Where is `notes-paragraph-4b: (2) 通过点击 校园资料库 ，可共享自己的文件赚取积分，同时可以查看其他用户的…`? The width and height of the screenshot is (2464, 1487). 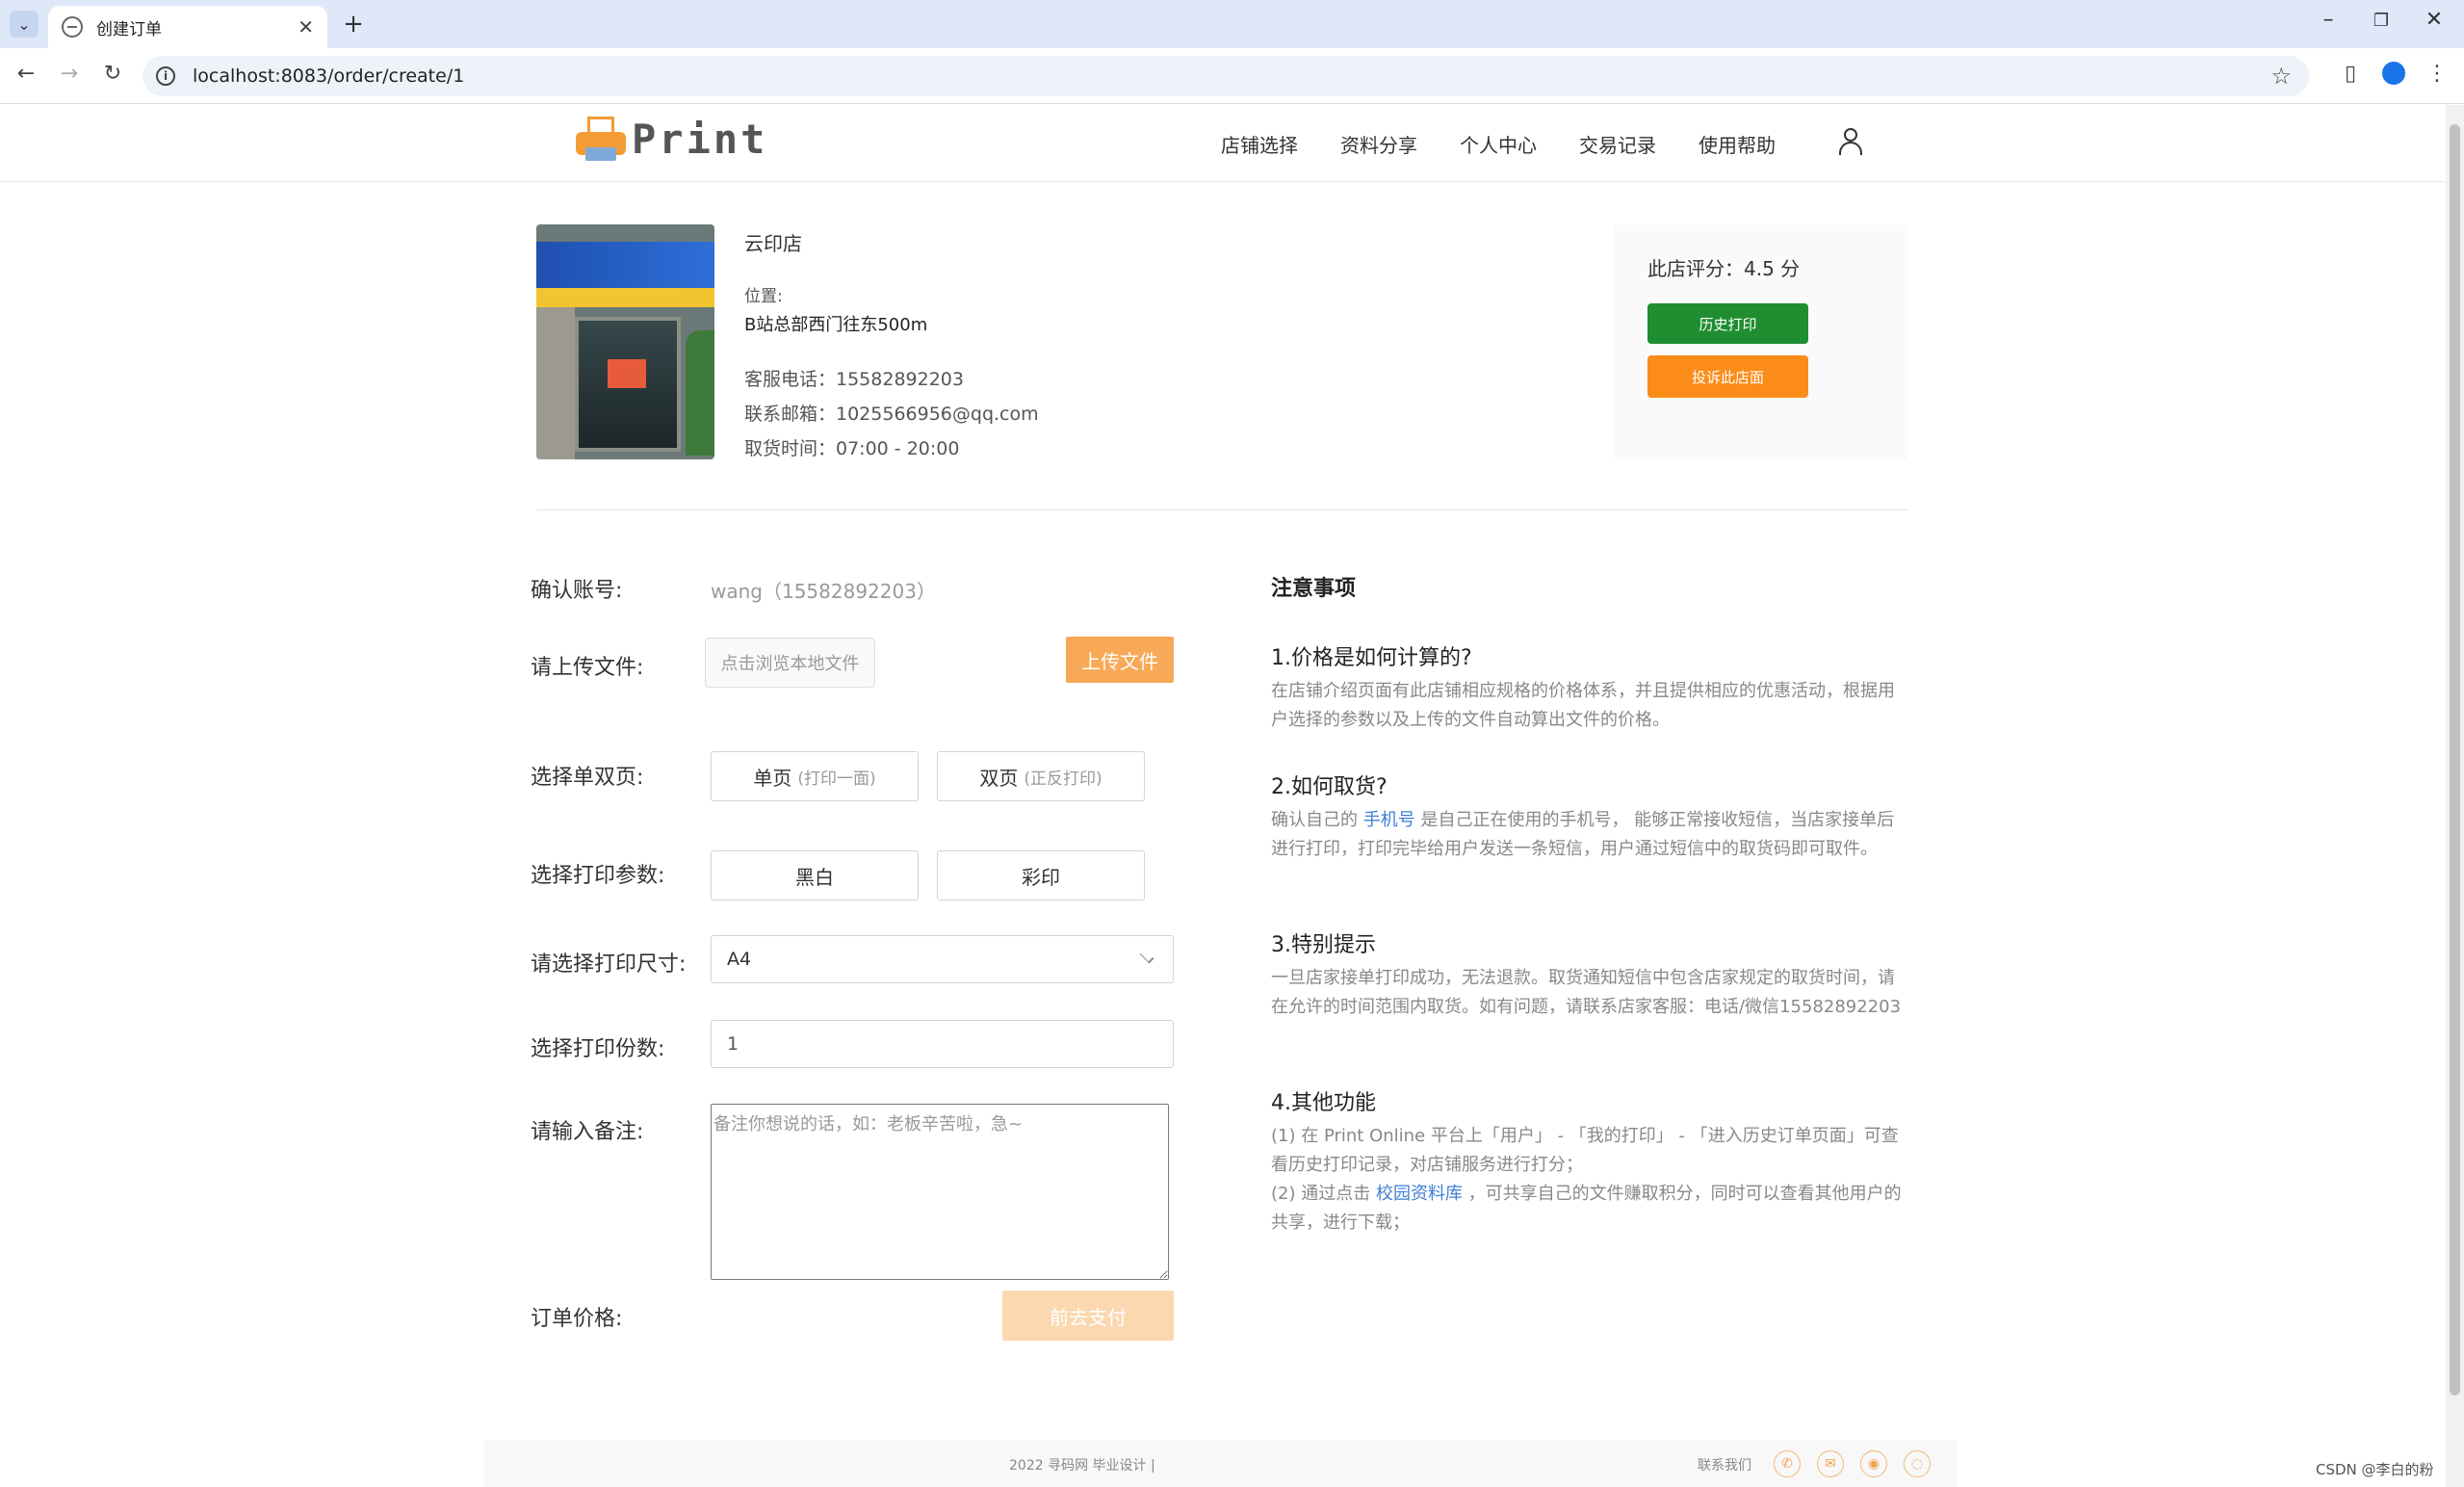
notes-paragraph-4b: (2) 通过点击 校园资料库 ，可共享自己的文件赚取积分，同时可以查看其他用户的… is located at coordinates (1591, 1209).